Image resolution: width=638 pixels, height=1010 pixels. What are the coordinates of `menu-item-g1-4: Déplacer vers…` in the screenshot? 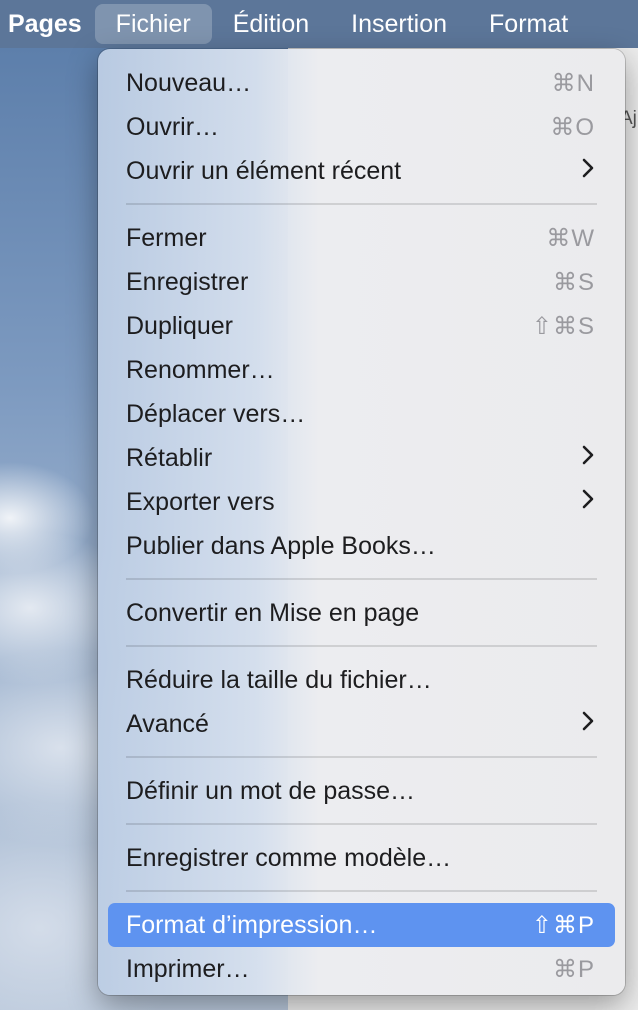 It's located at (361, 414).